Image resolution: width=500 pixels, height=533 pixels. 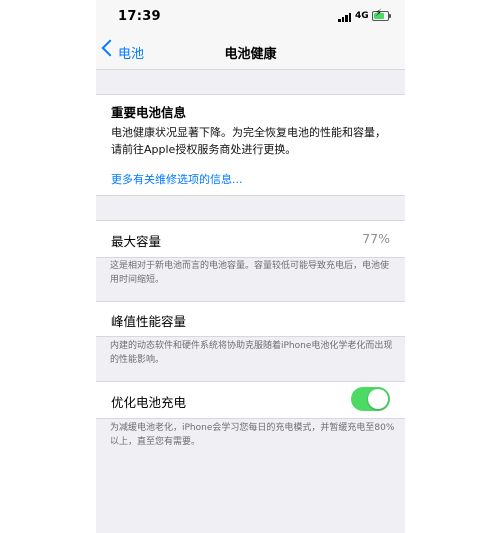 What do you see at coordinates (390, 16) in the screenshot?
I see `battery-cap` at bounding box center [390, 16].